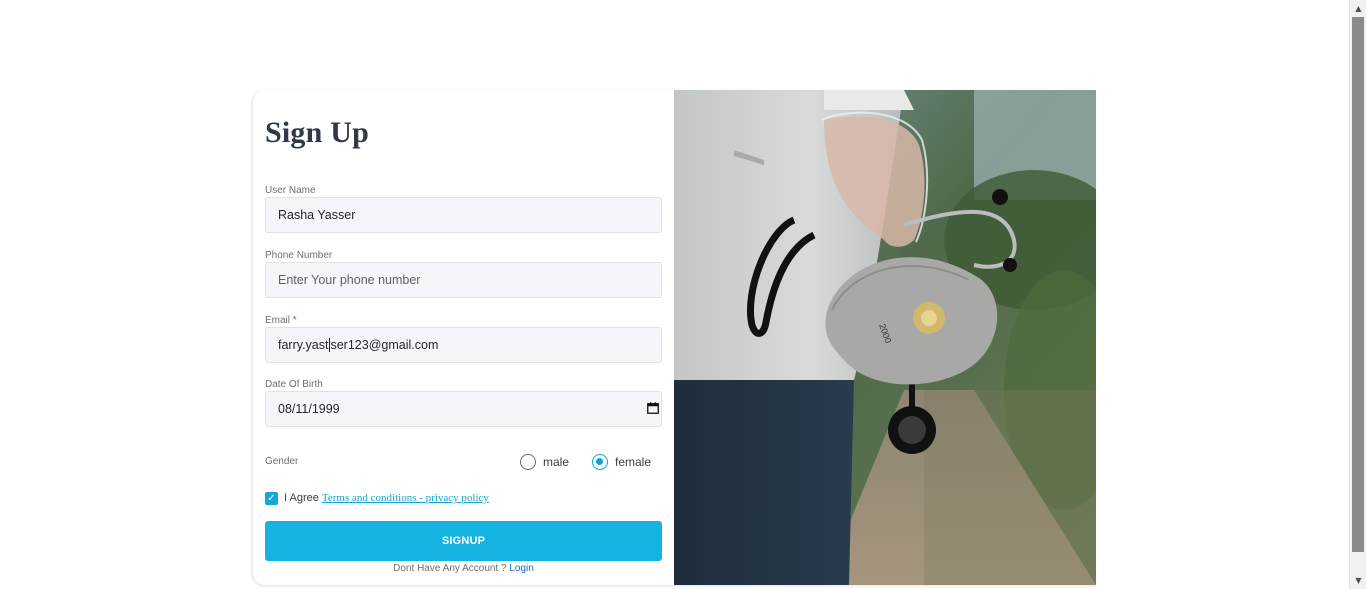 This screenshot has width=1366, height=589. I want to click on gender-label: Gender, so click(282, 461).